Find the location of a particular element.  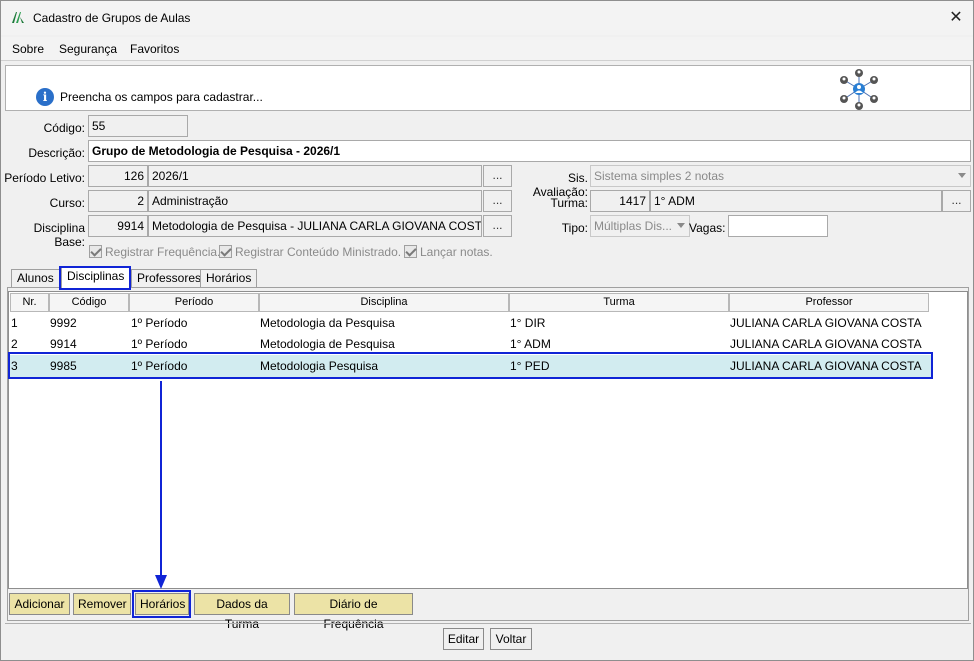

footer-bar is located at coordinates (488, 640).